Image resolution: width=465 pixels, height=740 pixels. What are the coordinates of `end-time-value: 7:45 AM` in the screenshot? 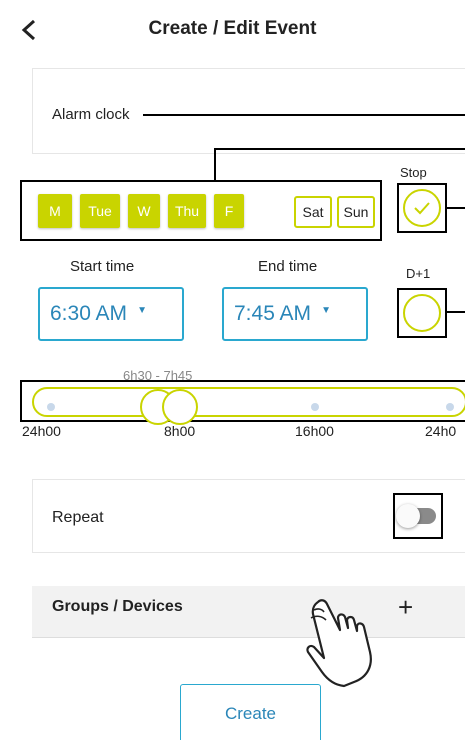 It's located at (273, 313).